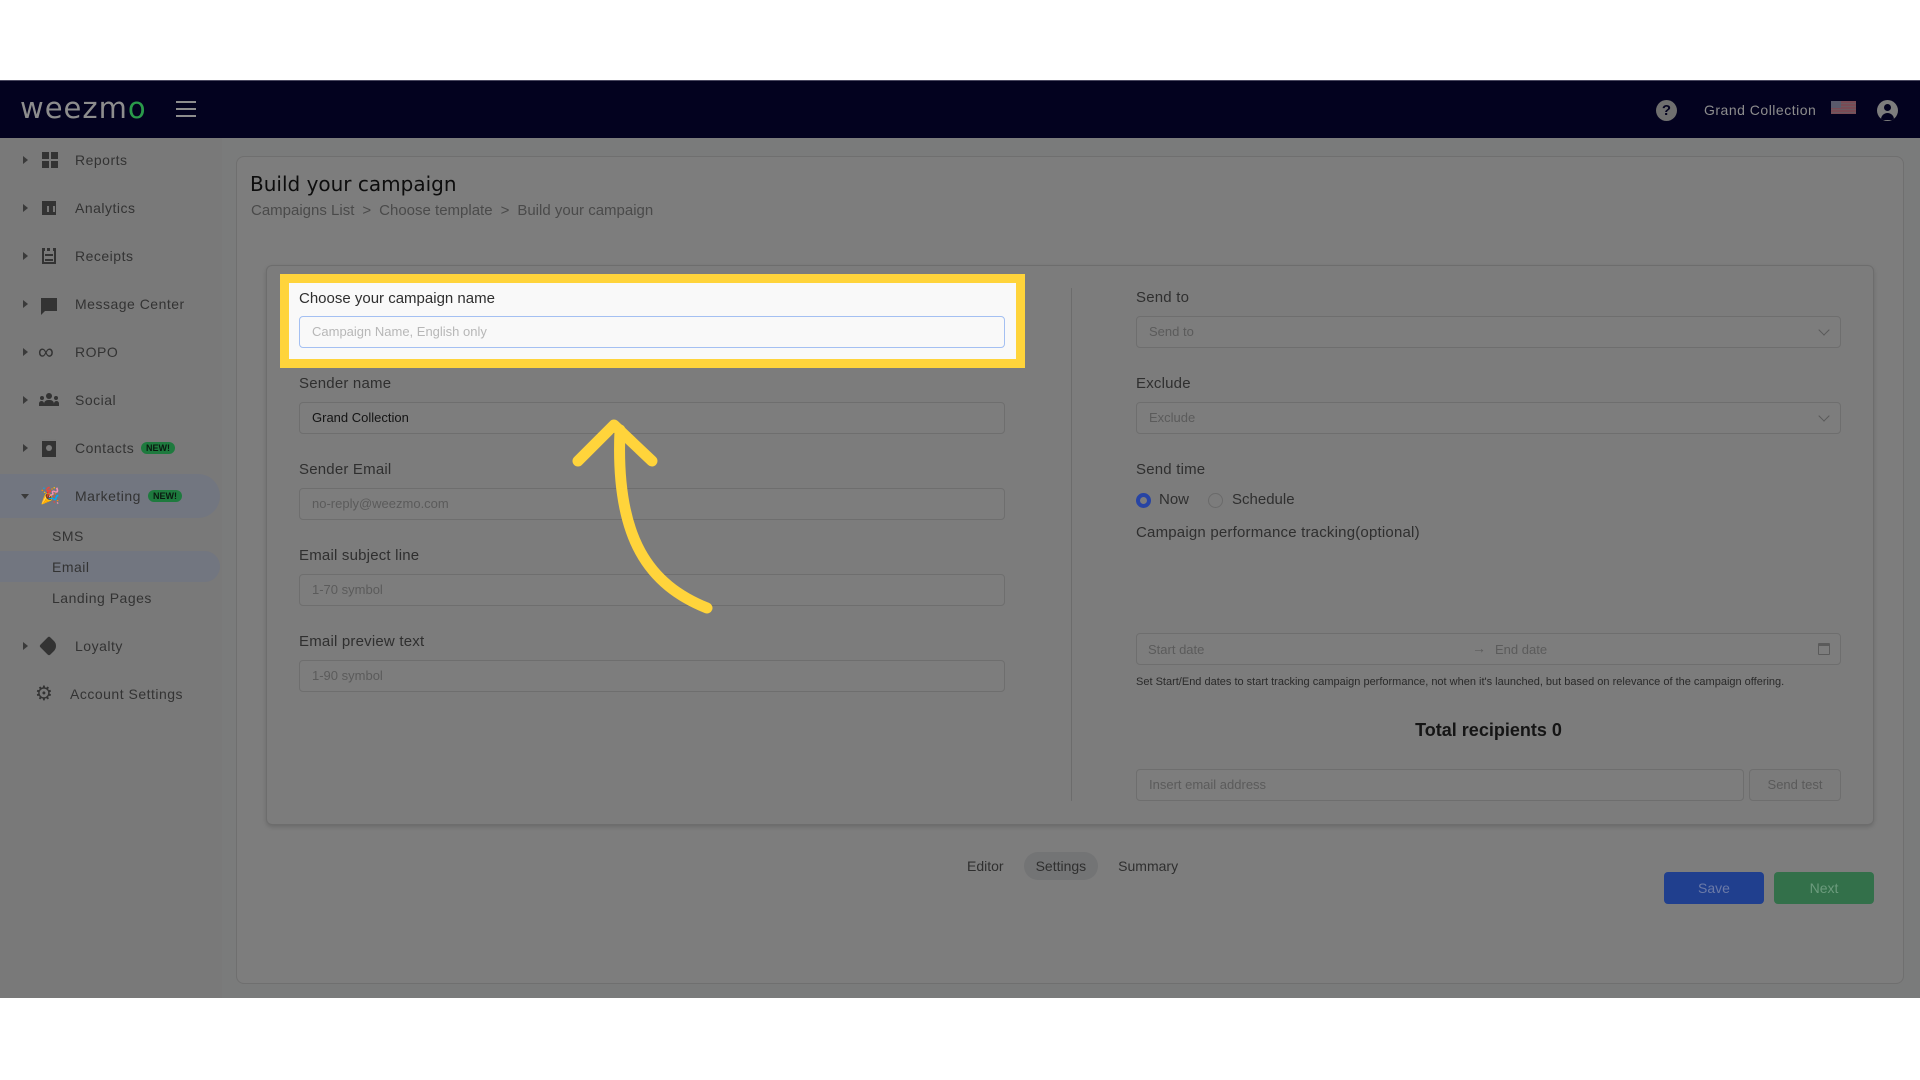 The height and width of the screenshot is (1080, 1920). What do you see at coordinates (302, 210) in the screenshot?
I see `breadcrumb-campaigns-list: Campaigns List` at bounding box center [302, 210].